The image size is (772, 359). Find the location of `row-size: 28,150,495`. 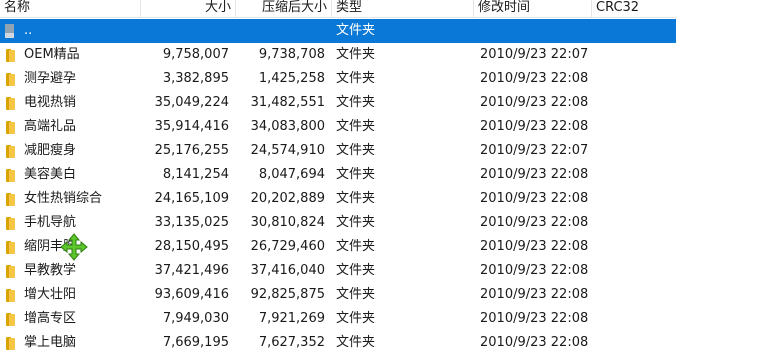

row-size: 28,150,495 is located at coordinates (191, 246).